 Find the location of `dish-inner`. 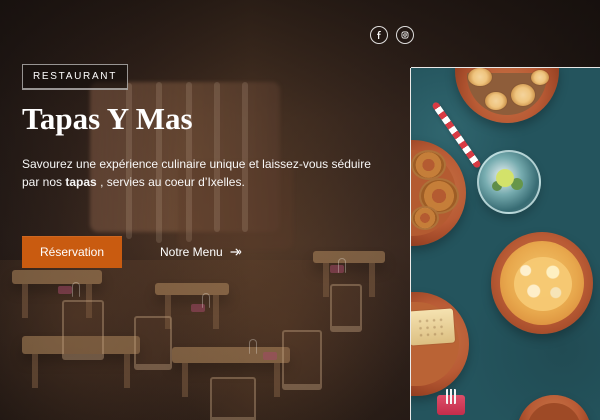

dish-inner is located at coordinates (554, 411).